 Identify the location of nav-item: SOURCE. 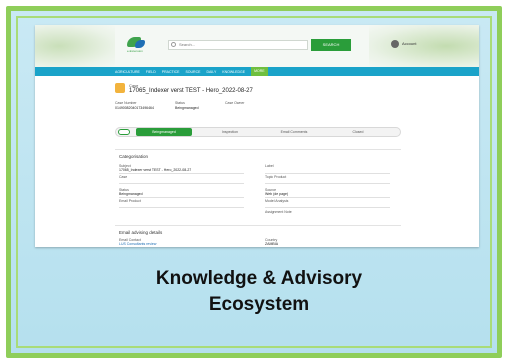
(192, 72).